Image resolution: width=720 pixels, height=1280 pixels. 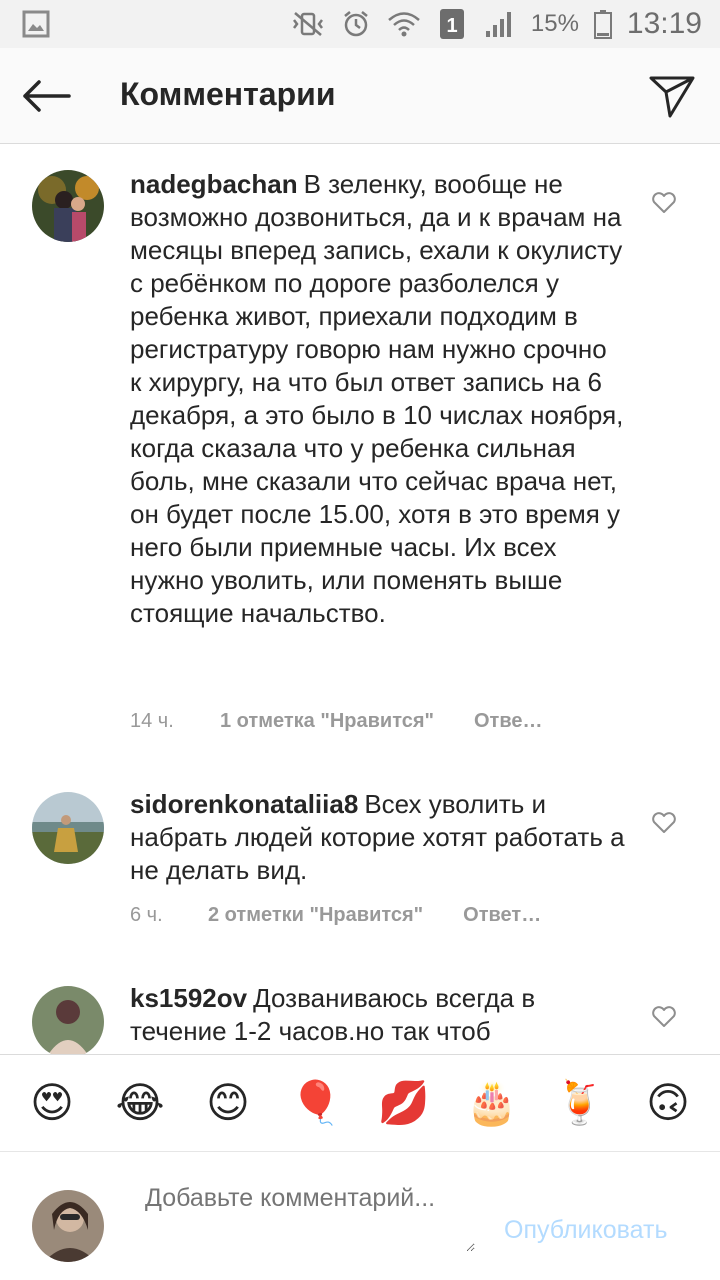 I want to click on alarm-icon, so click(x=356, y=24).